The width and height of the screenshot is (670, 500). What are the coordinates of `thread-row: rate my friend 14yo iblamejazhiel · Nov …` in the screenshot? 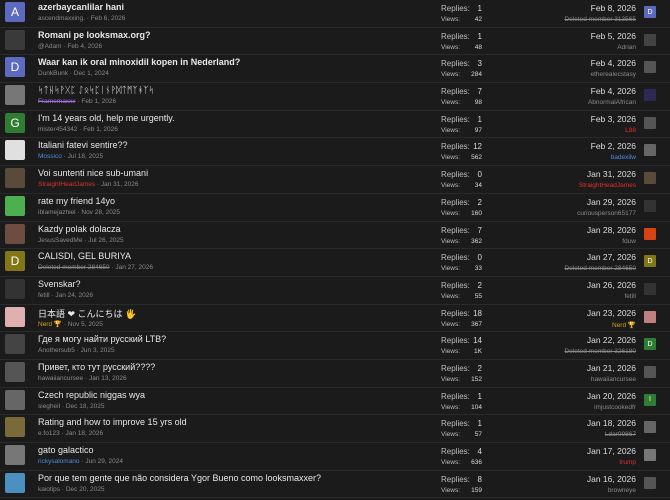 It's located at (335, 208).